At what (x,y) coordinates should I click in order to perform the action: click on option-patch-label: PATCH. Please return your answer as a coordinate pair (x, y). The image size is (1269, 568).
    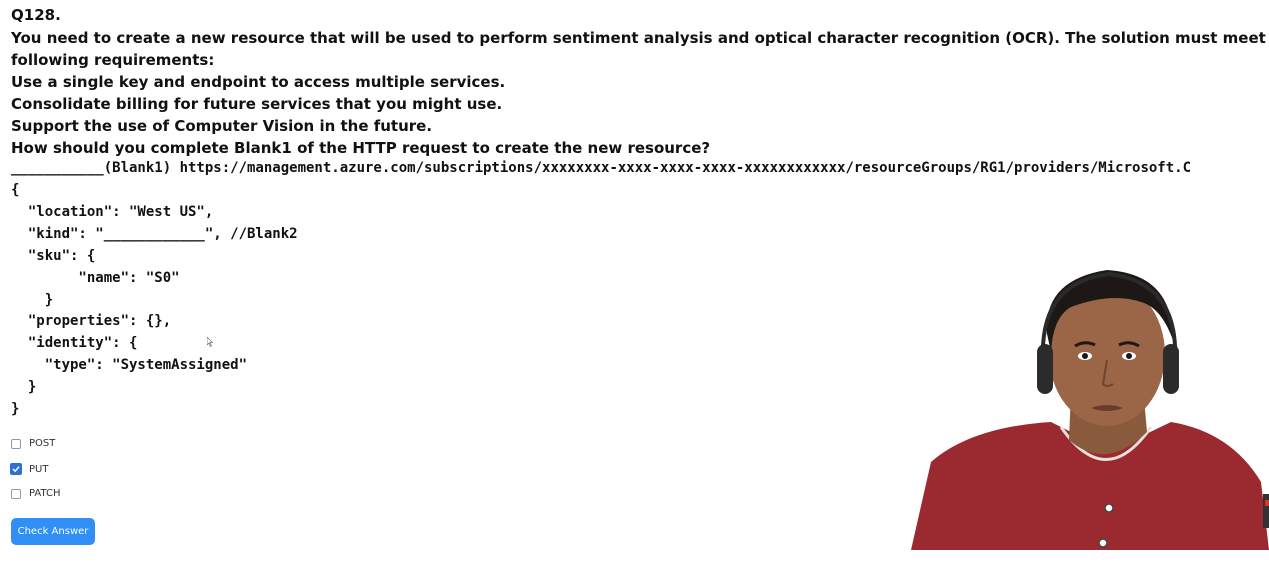
    Looking at the image, I should click on (45, 493).